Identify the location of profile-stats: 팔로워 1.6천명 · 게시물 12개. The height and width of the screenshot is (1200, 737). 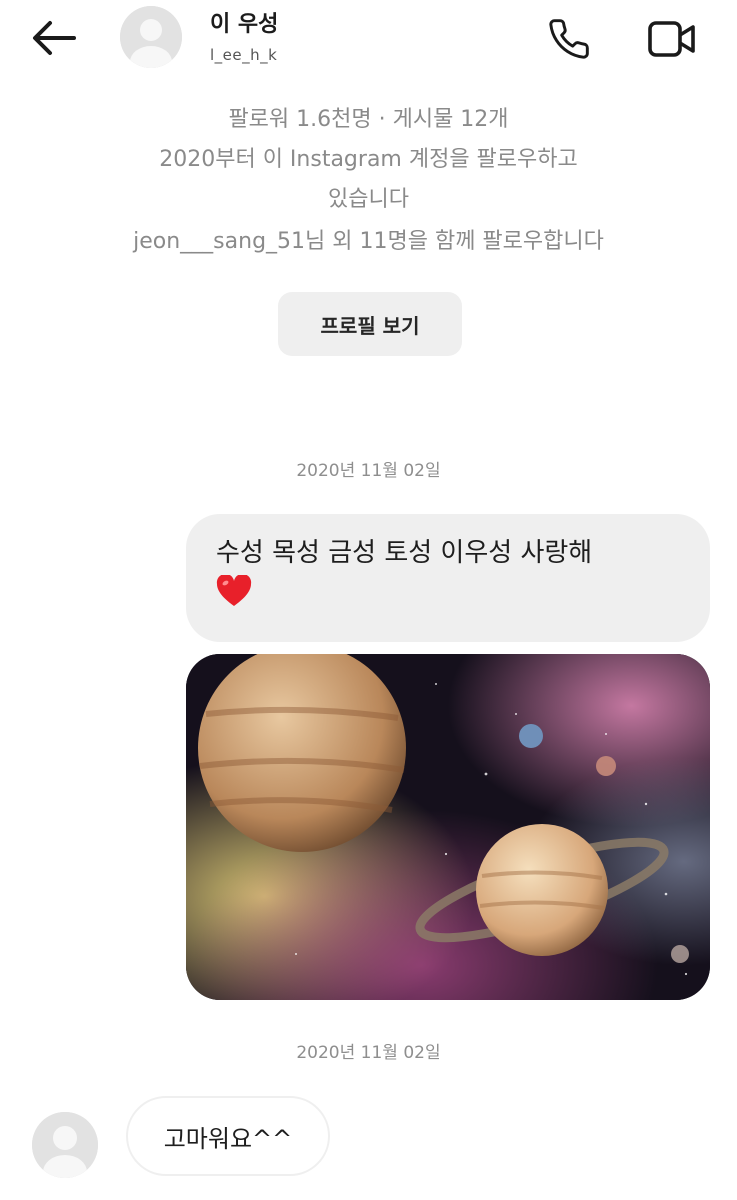
(368, 119).